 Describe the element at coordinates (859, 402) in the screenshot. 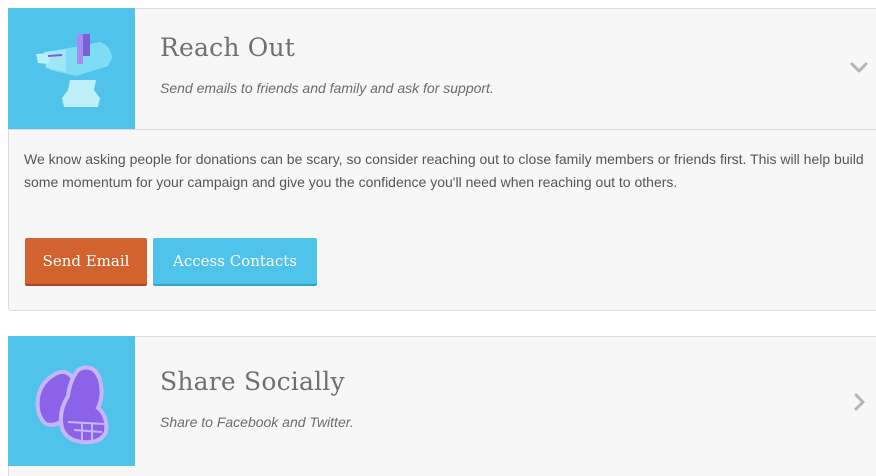

I see `chevron-right-icon` at that location.